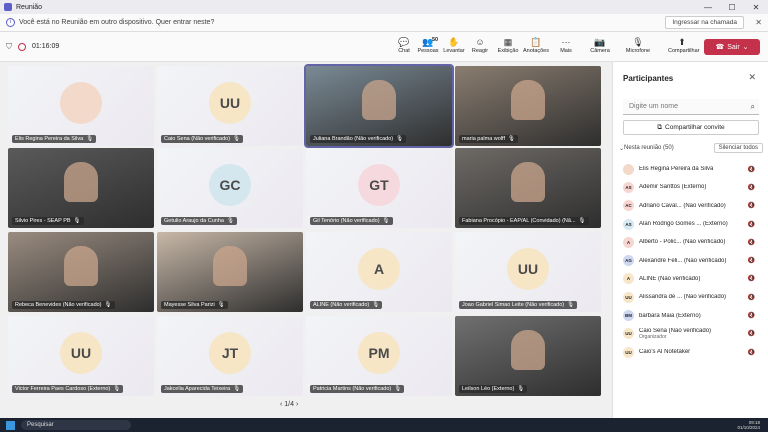 The height and width of the screenshot is (432, 768). What do you see at coordinates (58, 305) in the screenshot?
I see `participant-name: Rebeca Benevides (Não verificado)` at bounding box center [58, 305].